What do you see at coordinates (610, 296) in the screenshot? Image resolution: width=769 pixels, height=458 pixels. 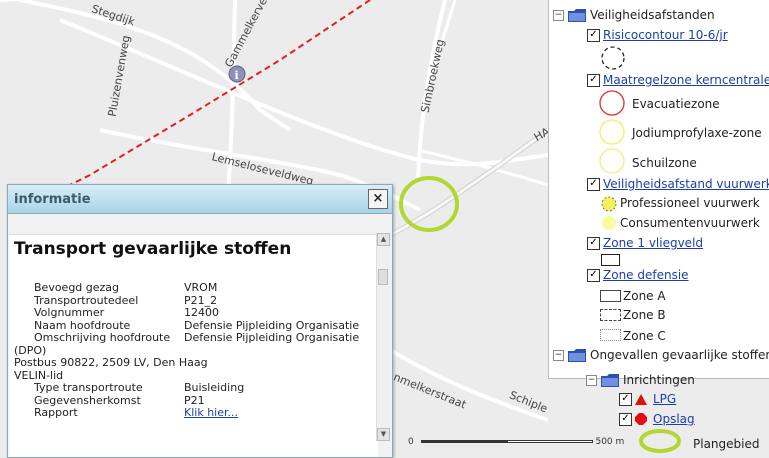 I see `zone-a-icon` at bounding box center [610, 296].